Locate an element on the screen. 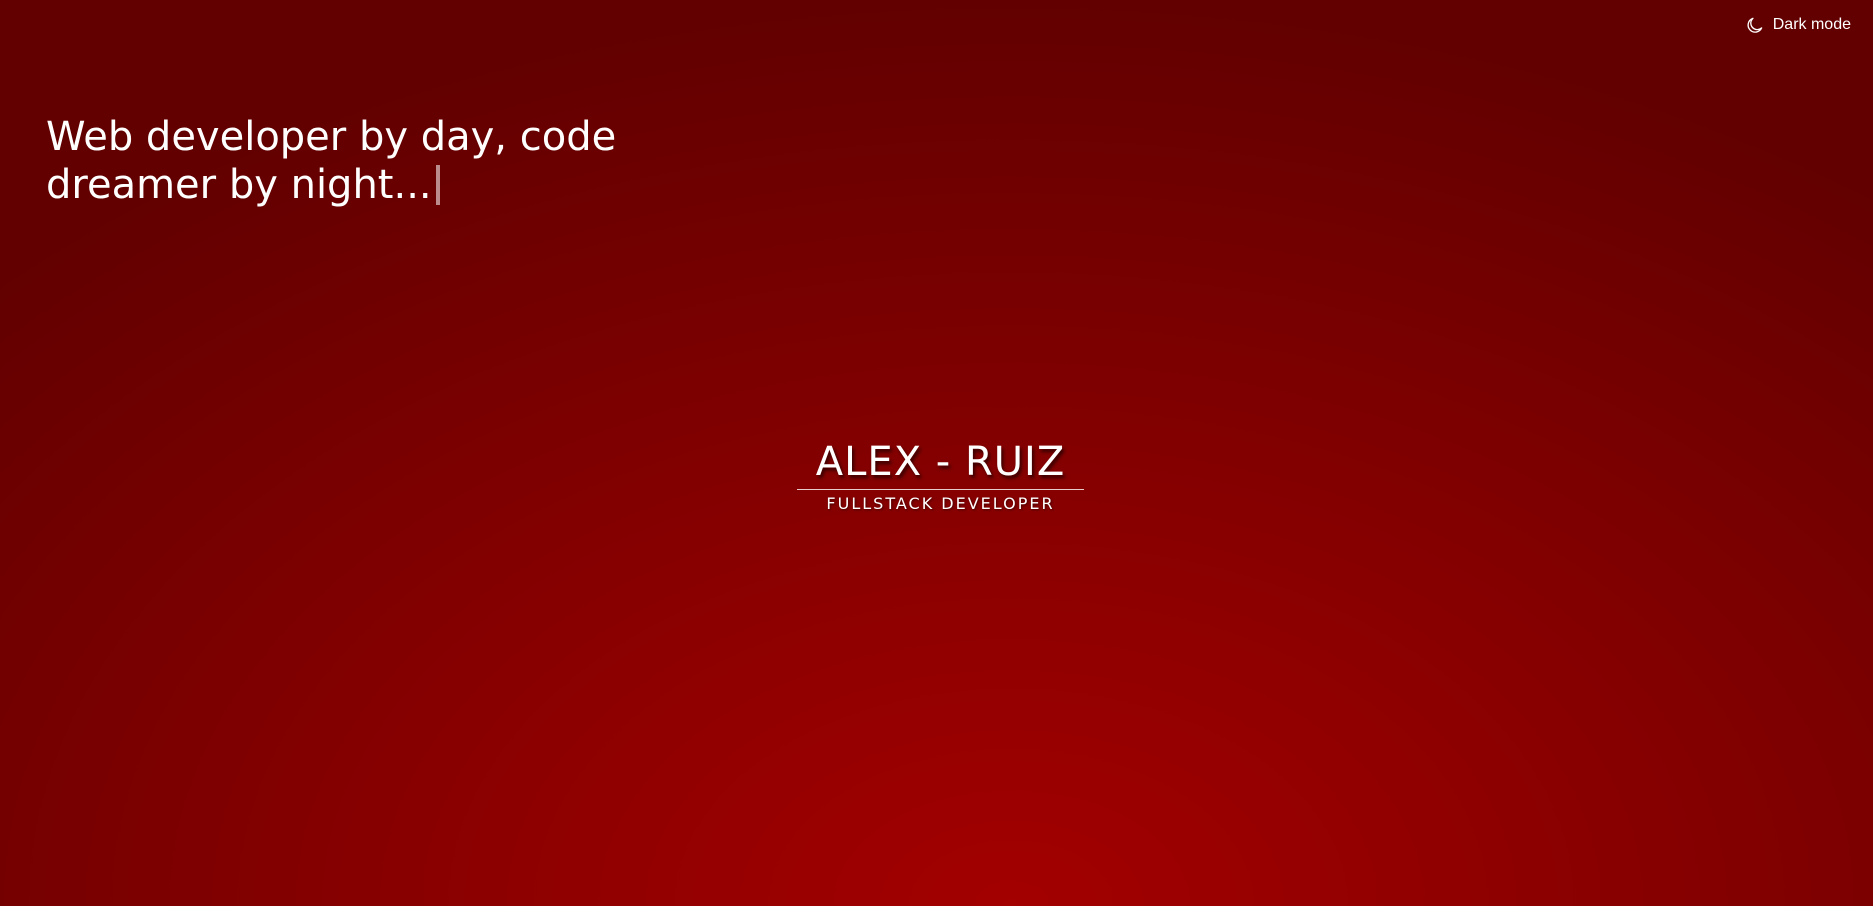 This screenshot has height=906, width=1873. typing-caret is located at coordinates (437, 185).